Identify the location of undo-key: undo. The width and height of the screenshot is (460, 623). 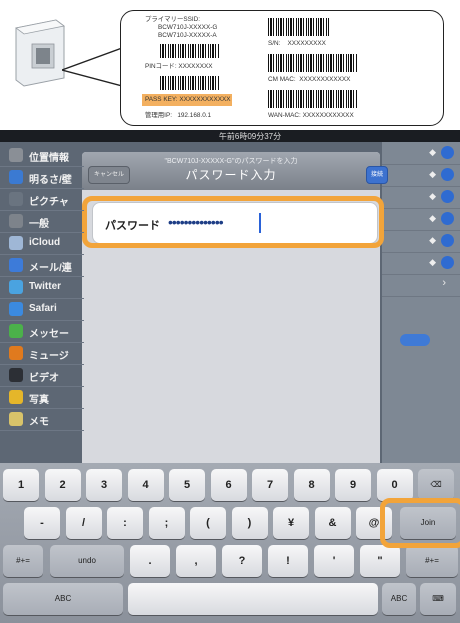
(87, 561).